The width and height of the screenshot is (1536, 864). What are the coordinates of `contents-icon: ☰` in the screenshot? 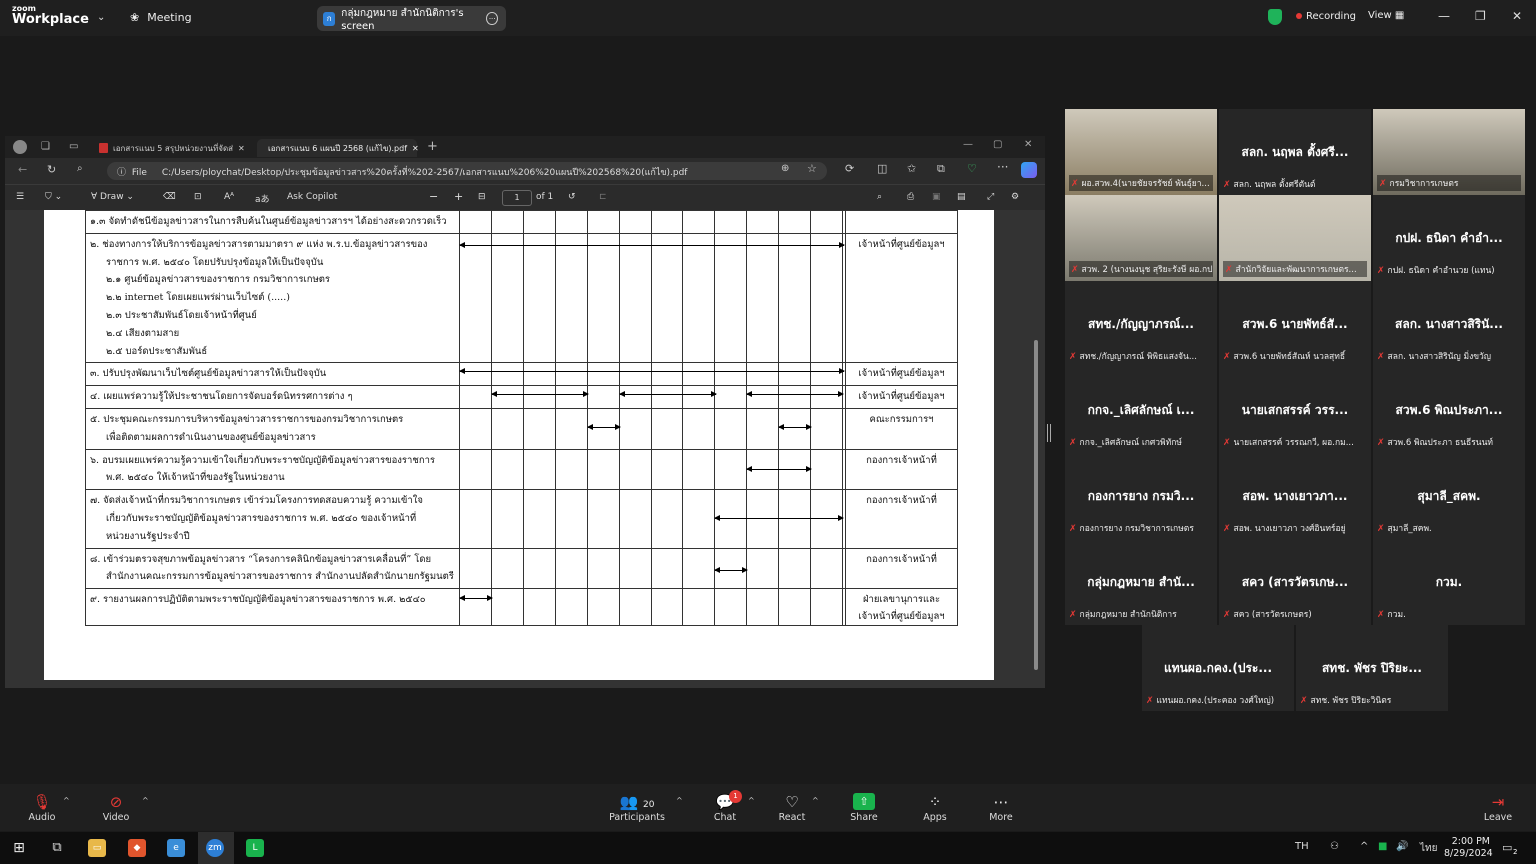 It's located at (20, 197).